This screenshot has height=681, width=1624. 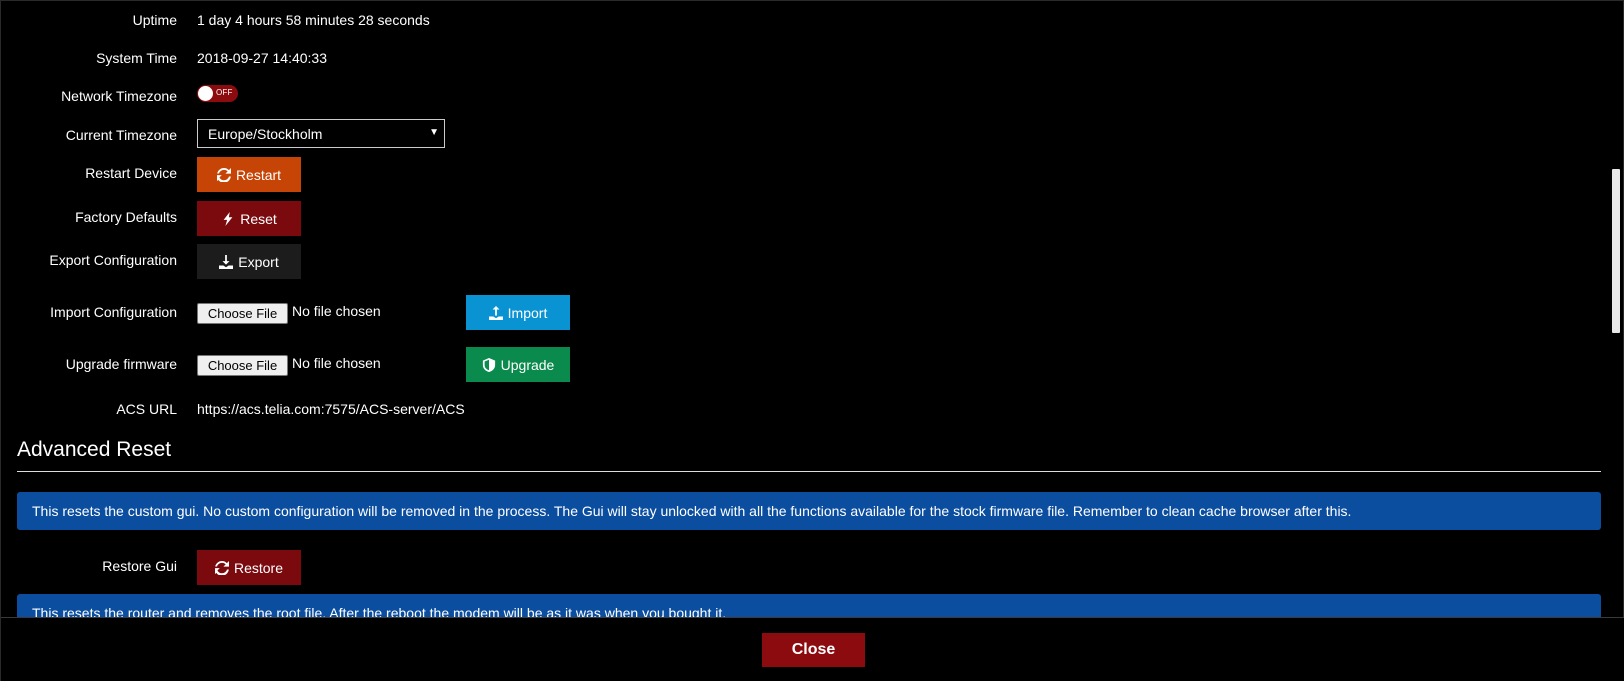 I want to click on upgrade-button: Upgrade, so click(x=518, y=364).